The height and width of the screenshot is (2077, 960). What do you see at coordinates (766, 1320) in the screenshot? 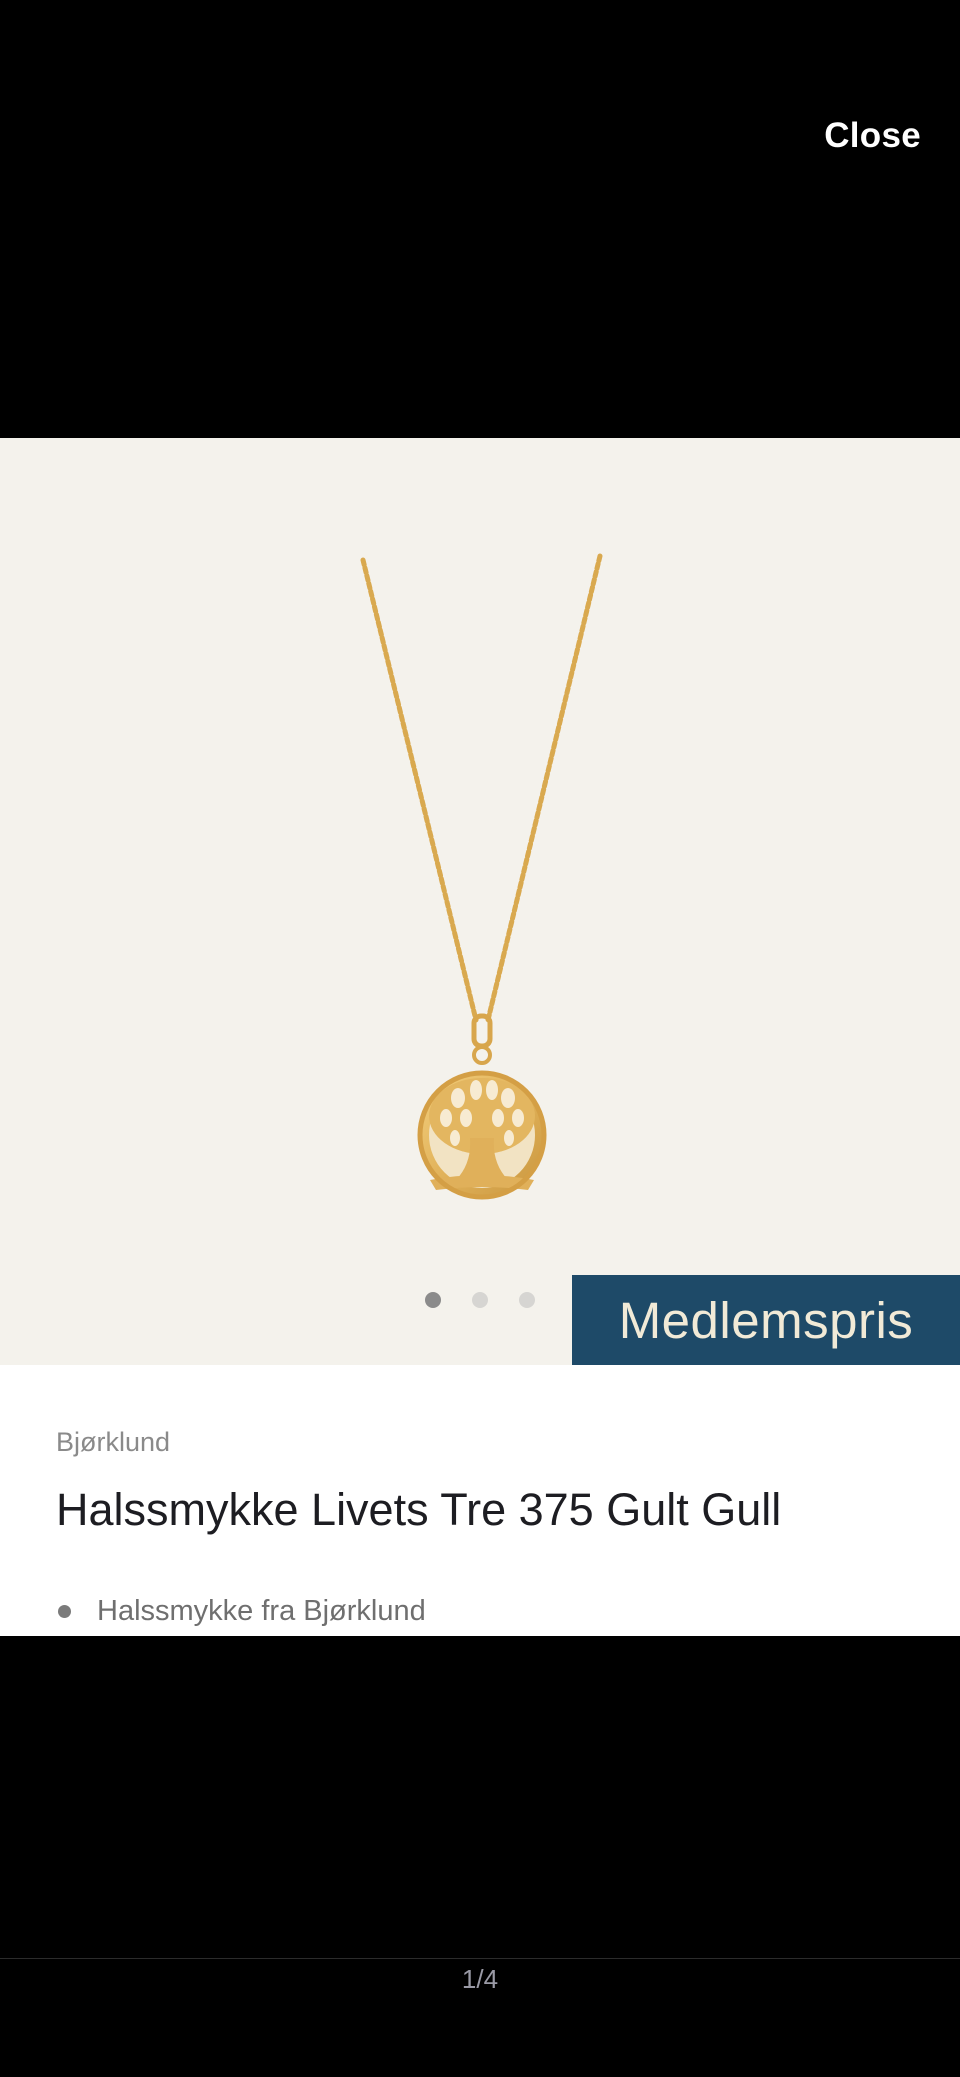
I see `member-price-badge: Medlemspris` at bounding box center [766, 1320].